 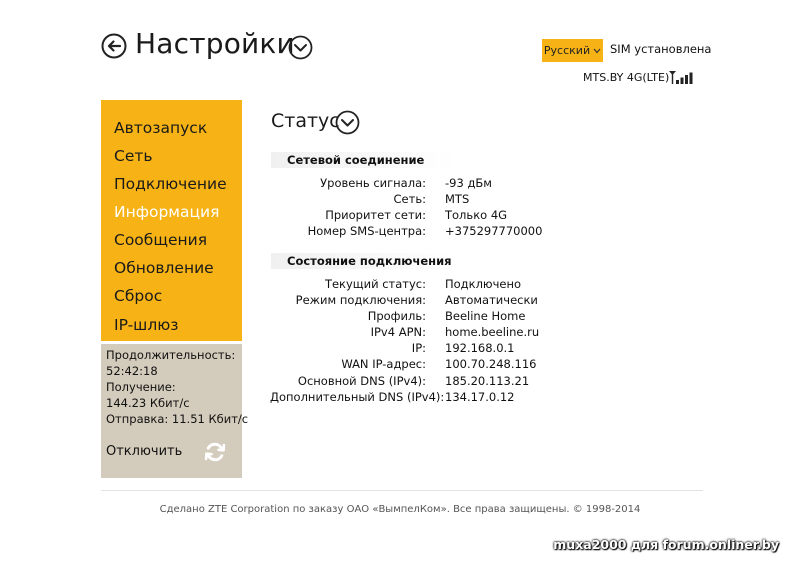 What do you see at coordinates (148, 403) in the screenshot?
I see `received-value: 144.23 Кбит/с` at bounding box center [148, 403].